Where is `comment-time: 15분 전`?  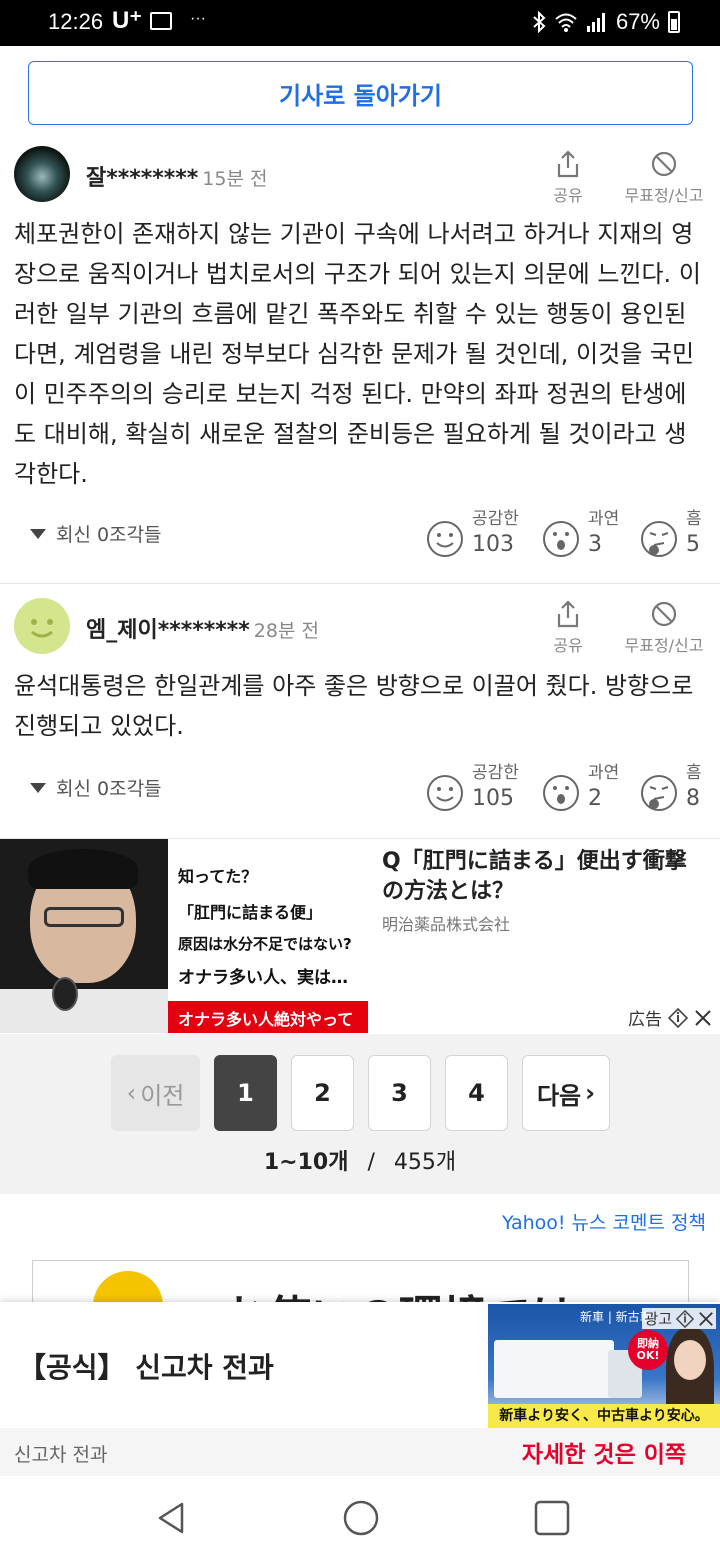
comment-time: 15분 전 is located at coordinates (235, 179).